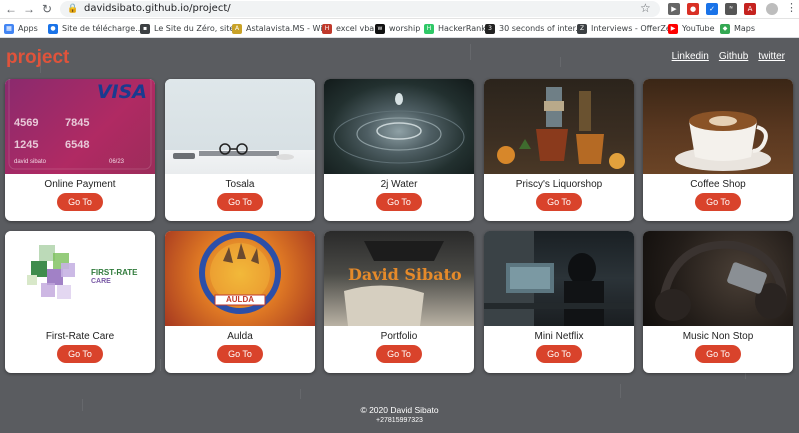 The height and width of the screenshot is (433, 799). Describe the element at coordinates (731, 9) in the screenshot. I see `extension-grey-icon: ᴺ` at that location.